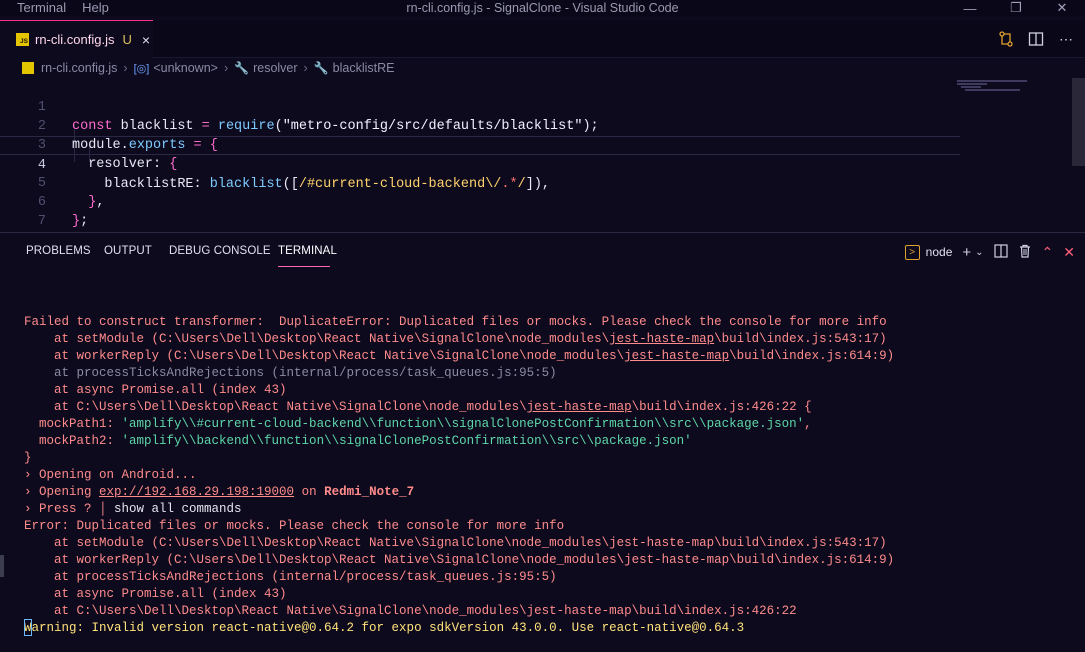 Image resolution: width=1085 pixels, height=652 pixels. Describe the element at coordinates (275, 68) in the screenshot. I see `breadcrumb-resolver: resolver` at that location.